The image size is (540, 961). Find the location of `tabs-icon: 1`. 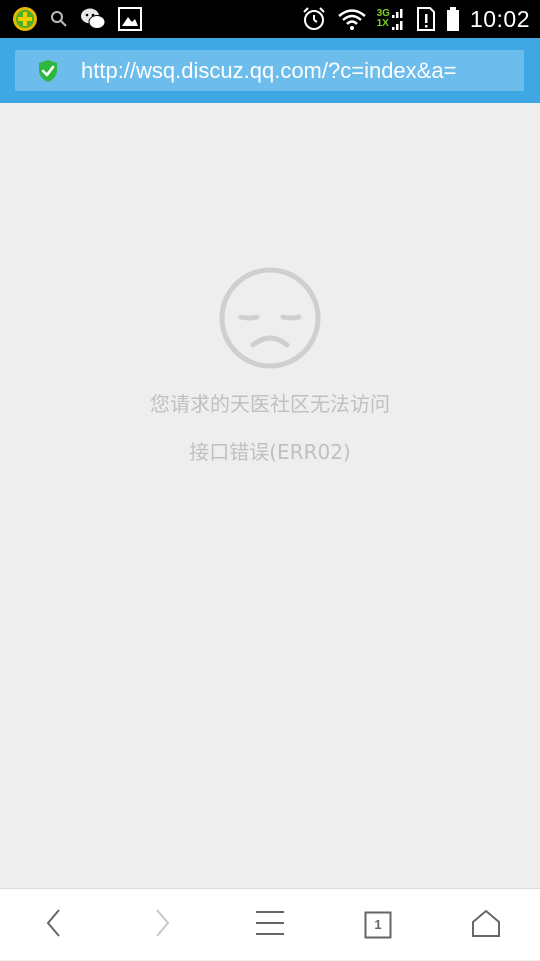

tabs-icon: 1 is located at coordinates (378, 925).